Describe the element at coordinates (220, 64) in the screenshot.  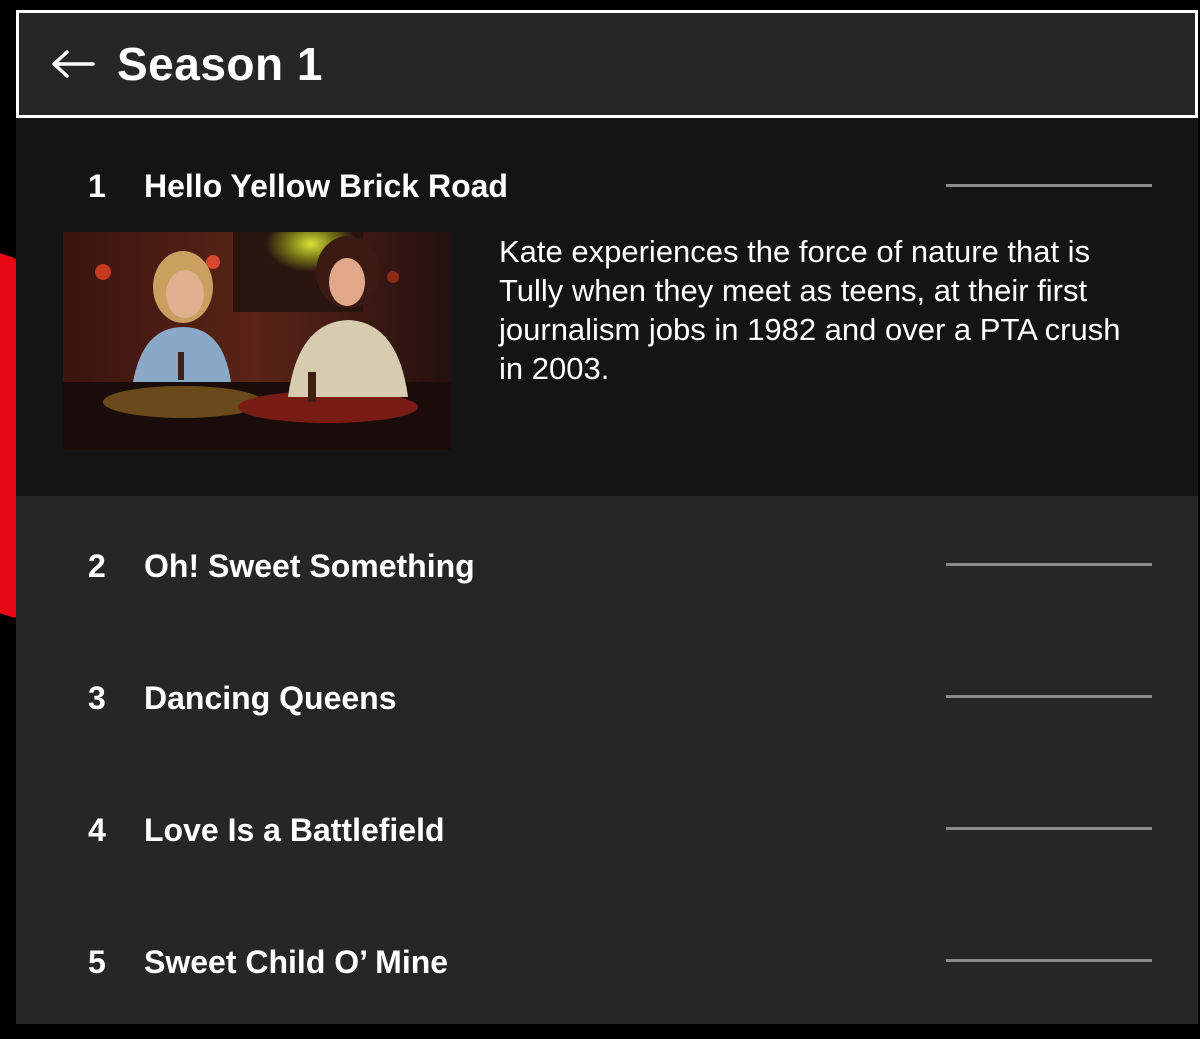
I see `season-title: Season 1` at that location.